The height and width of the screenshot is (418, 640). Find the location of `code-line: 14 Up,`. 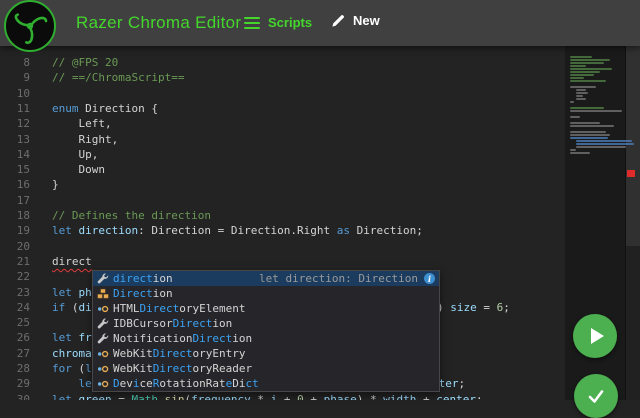

code-line: 14 Up, is located at coordinates (282, 155).